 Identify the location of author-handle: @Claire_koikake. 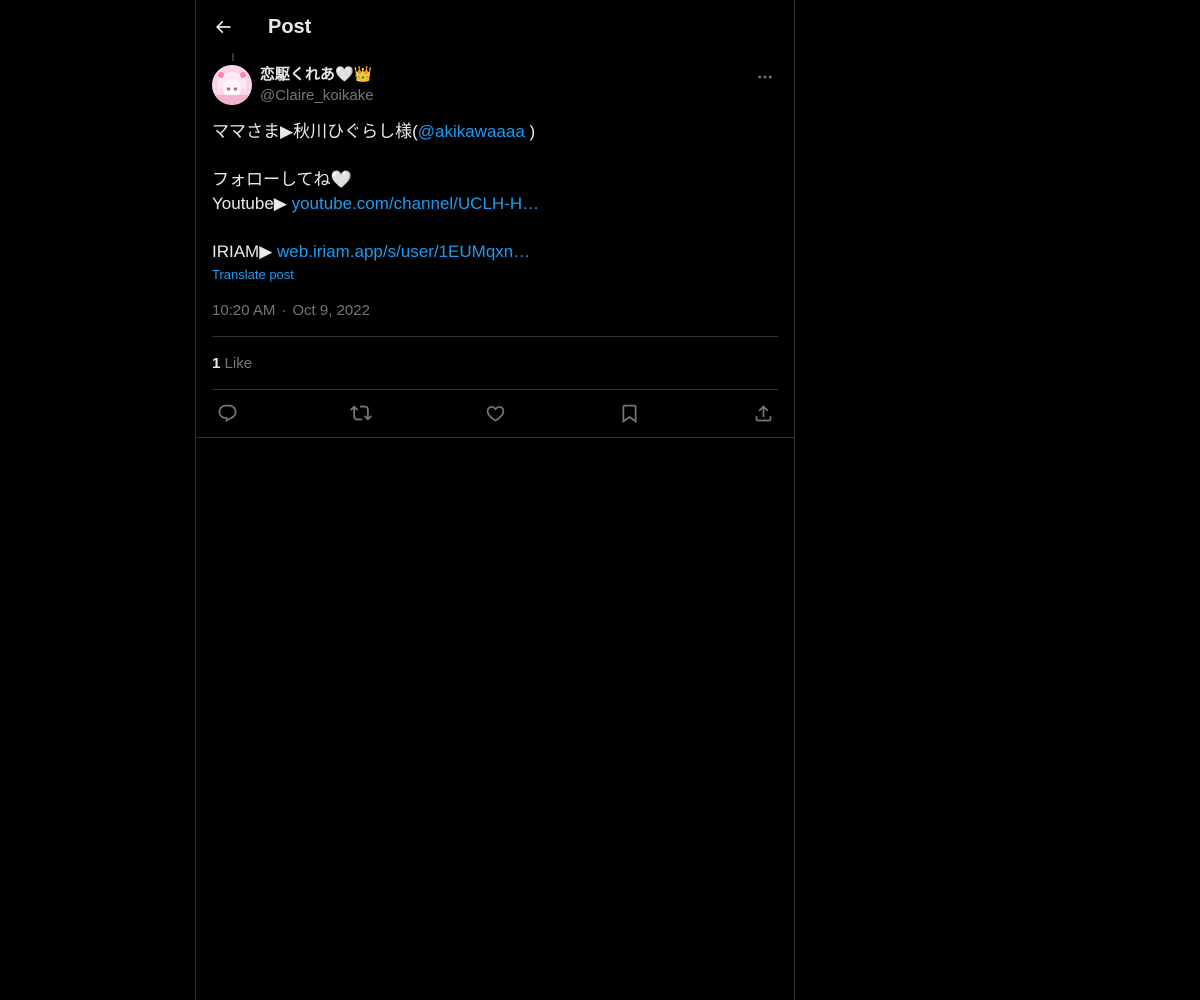
(317, 96).